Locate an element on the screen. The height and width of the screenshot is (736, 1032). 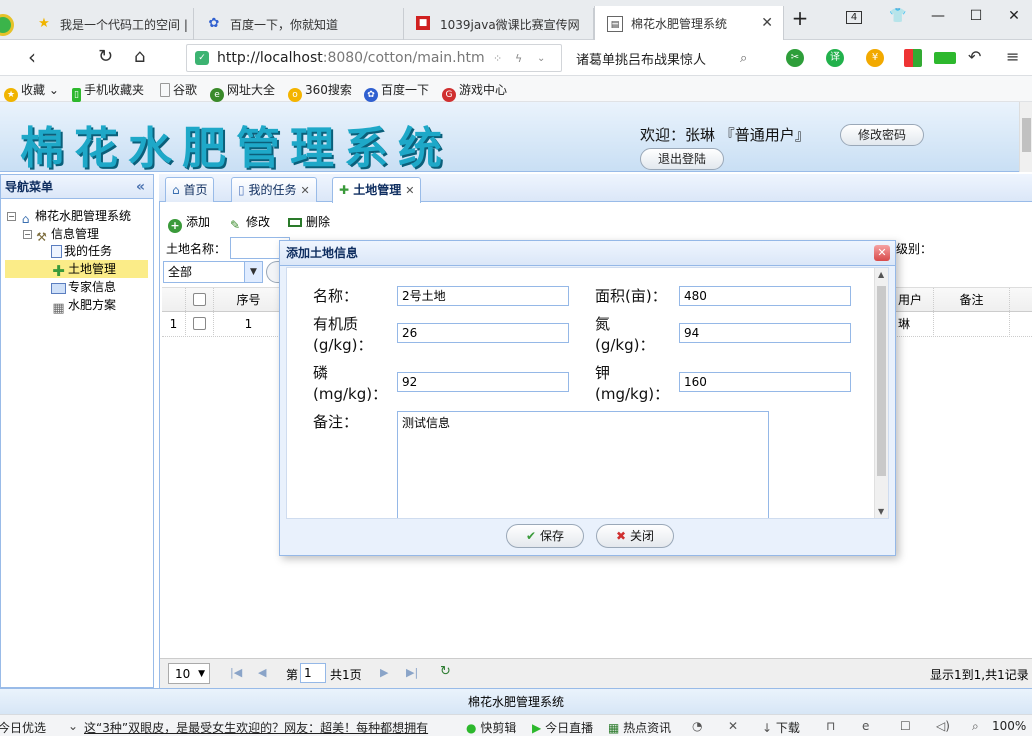
name-input: 2号土地 is located at coordinates (483, 296).